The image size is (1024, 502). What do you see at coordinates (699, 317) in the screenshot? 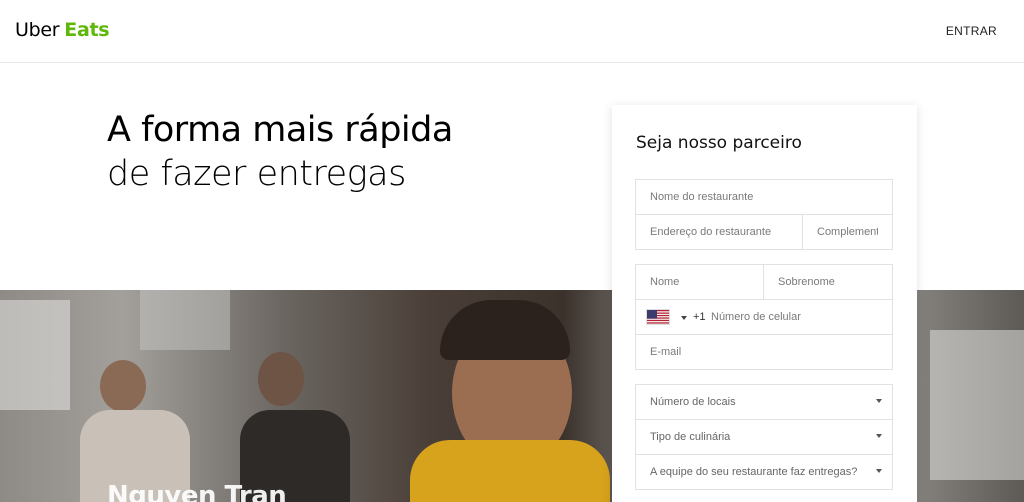
I see `phone-country-code: +1` at bounding box center [699, 317].